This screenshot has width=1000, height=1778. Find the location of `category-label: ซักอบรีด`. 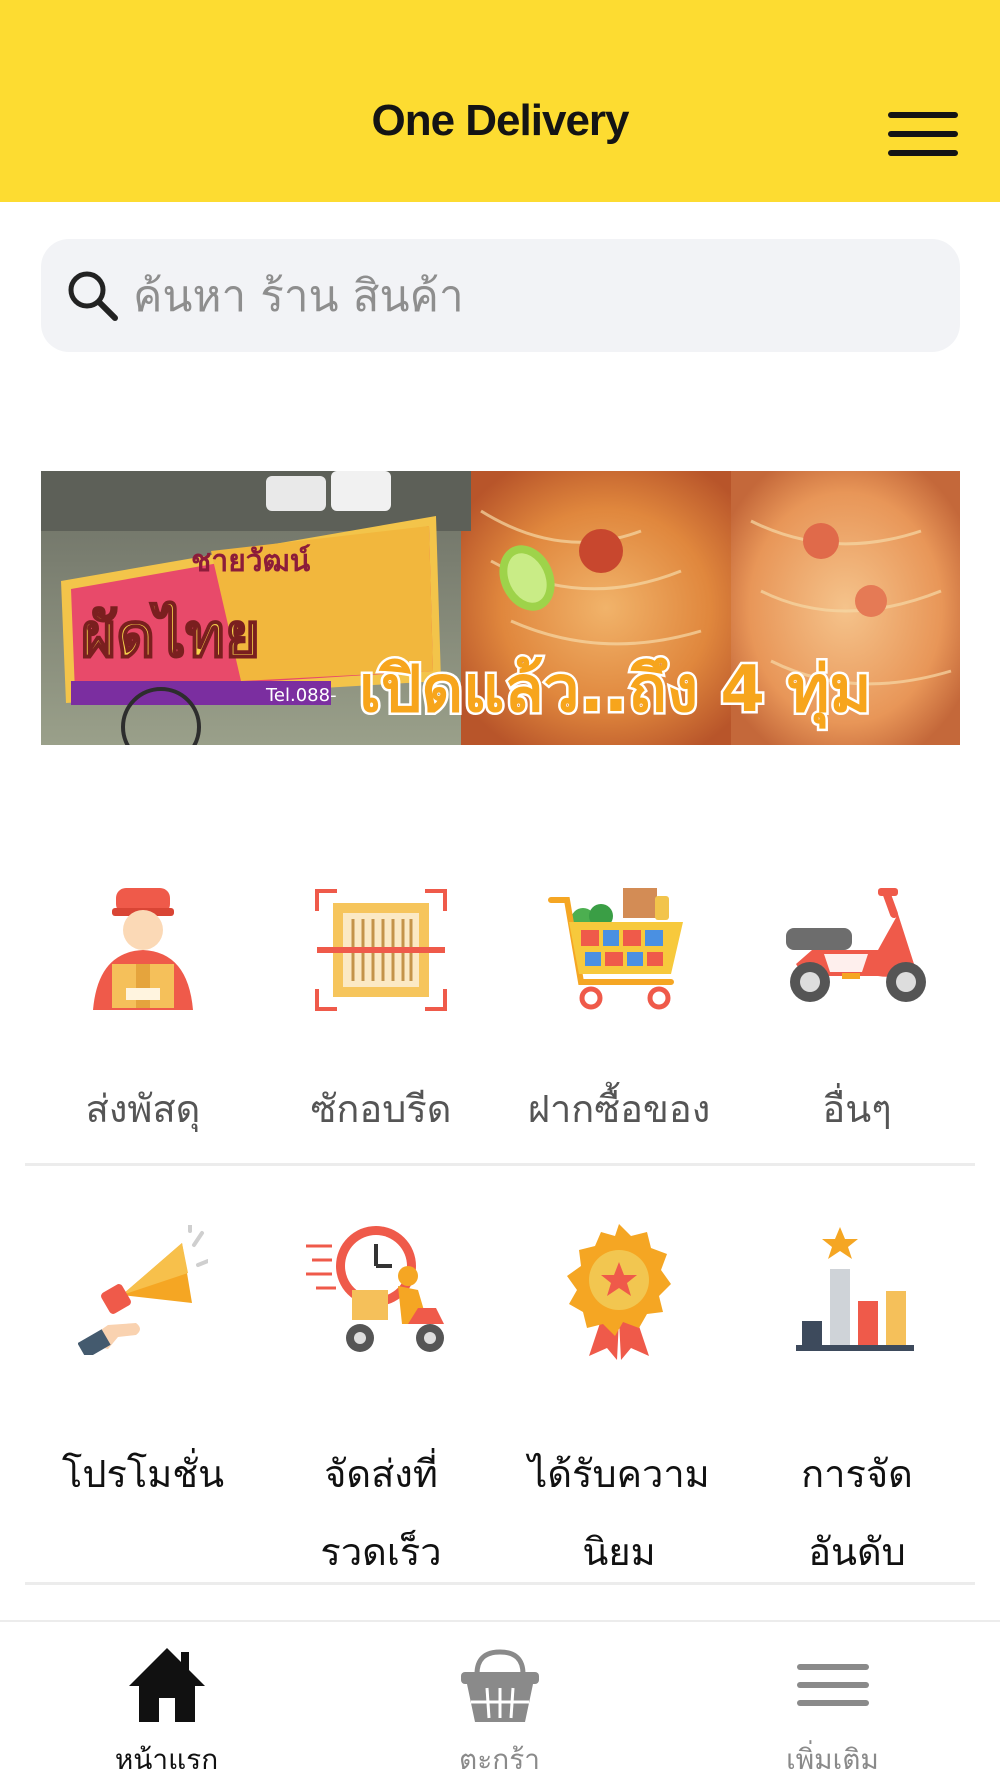

category-label: ซักอบรีด is located at coordinates (381, 1109).